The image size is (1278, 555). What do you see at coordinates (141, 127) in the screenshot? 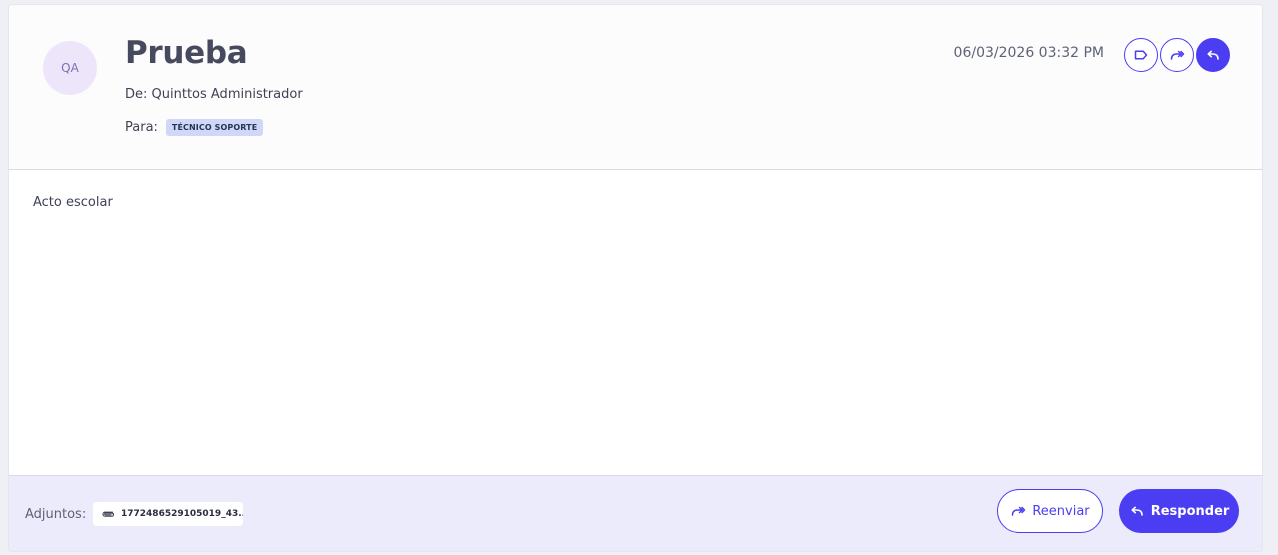
I see `recipients-label: Para:` at bounding box center [141, 127].